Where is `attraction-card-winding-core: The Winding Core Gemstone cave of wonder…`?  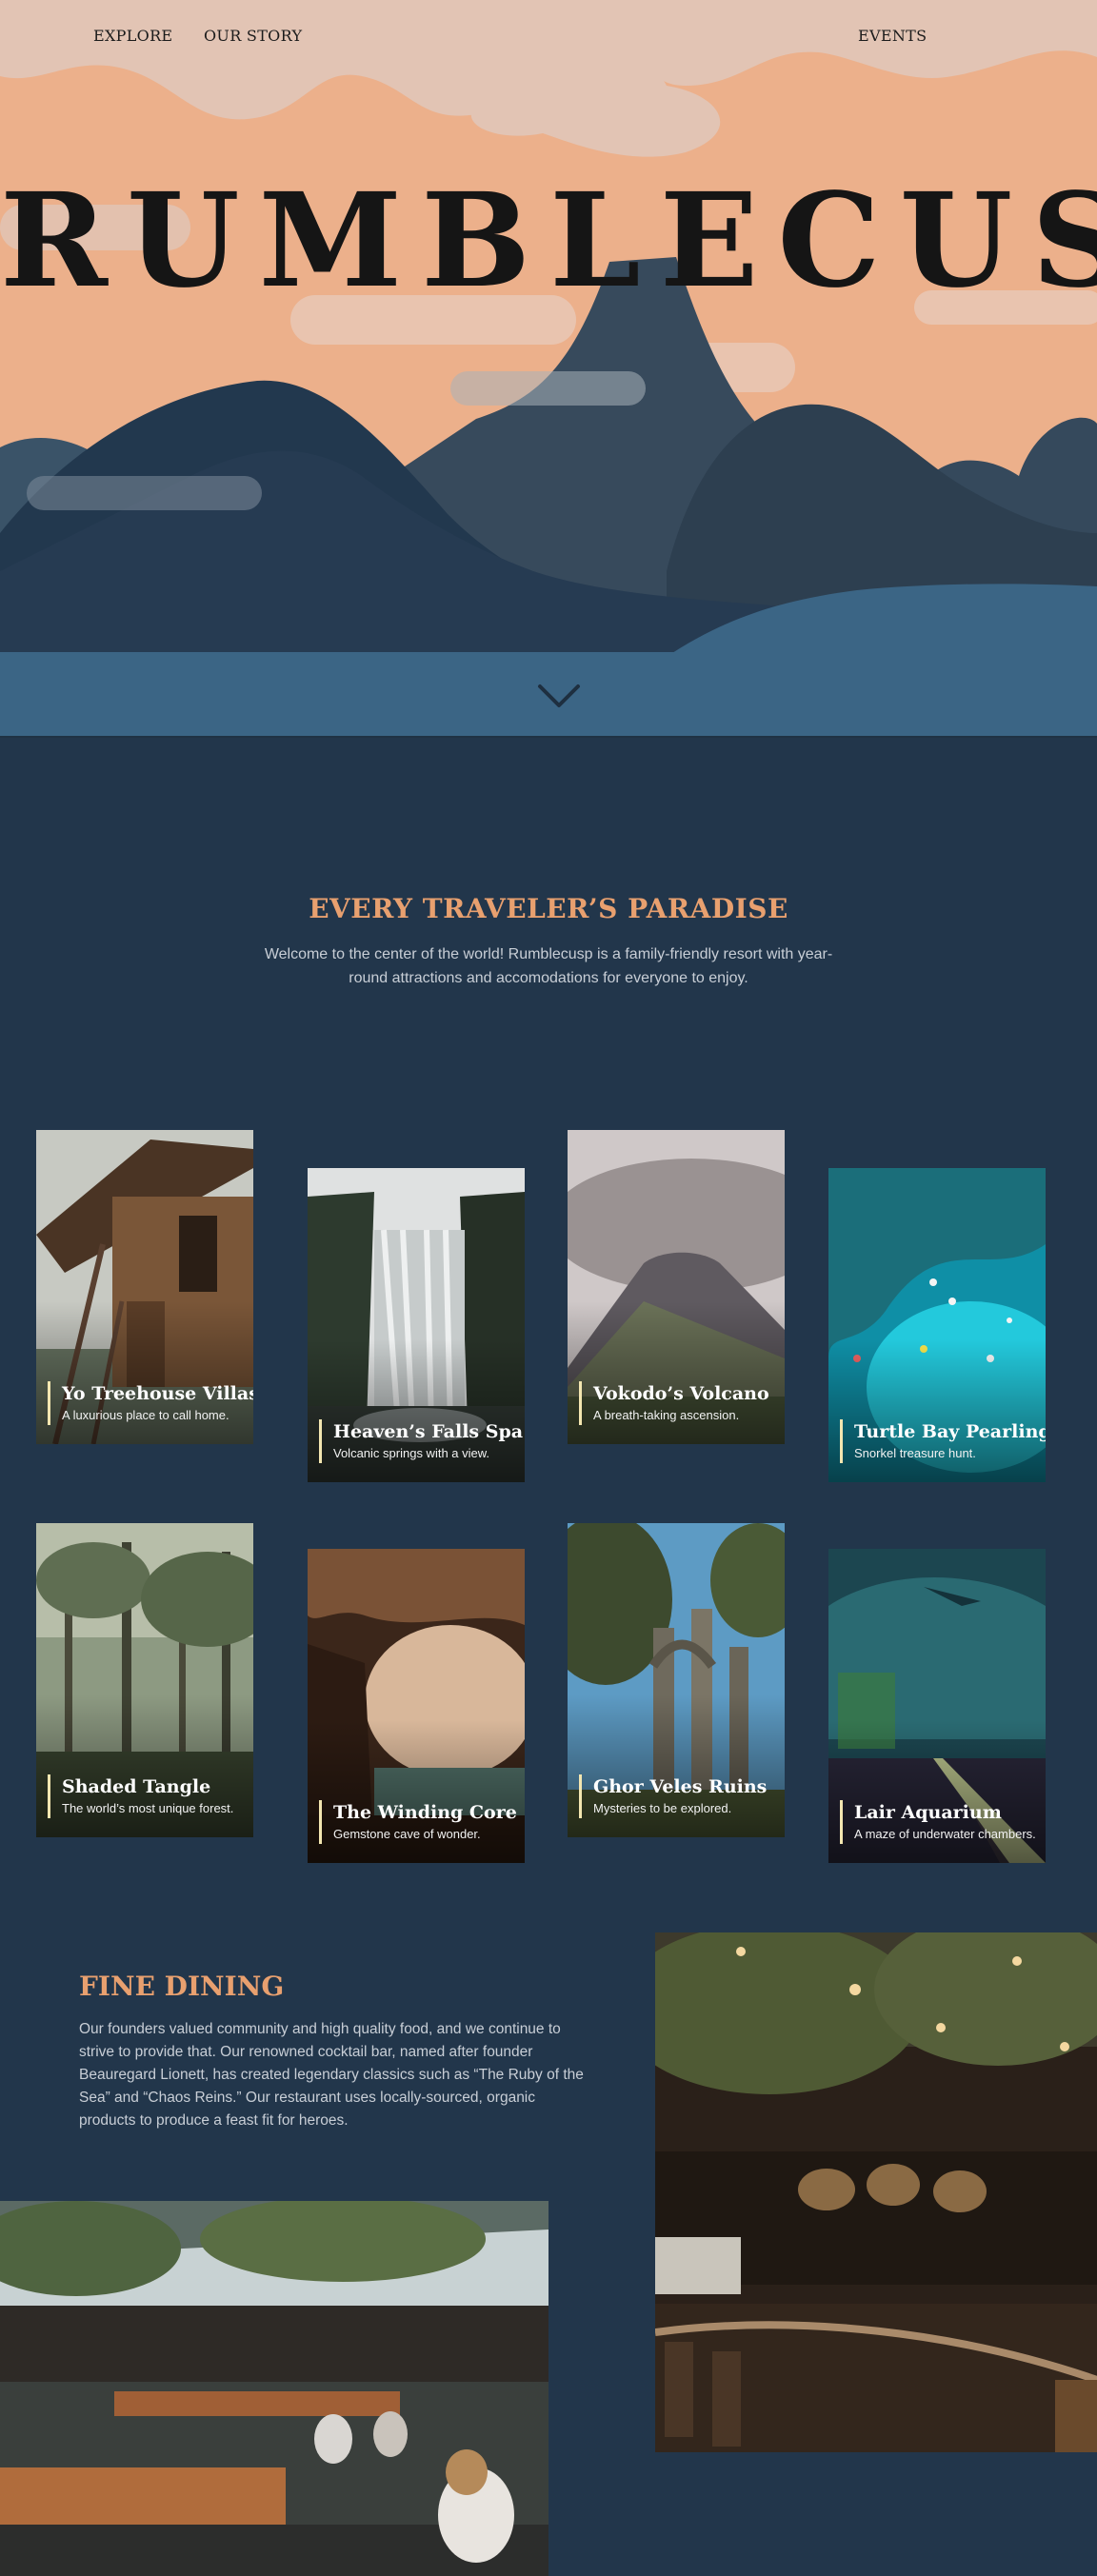 attraction-card-winding-core: The Winding Core Gemstone cave of wonder… is located at coordinates (416, 1706).